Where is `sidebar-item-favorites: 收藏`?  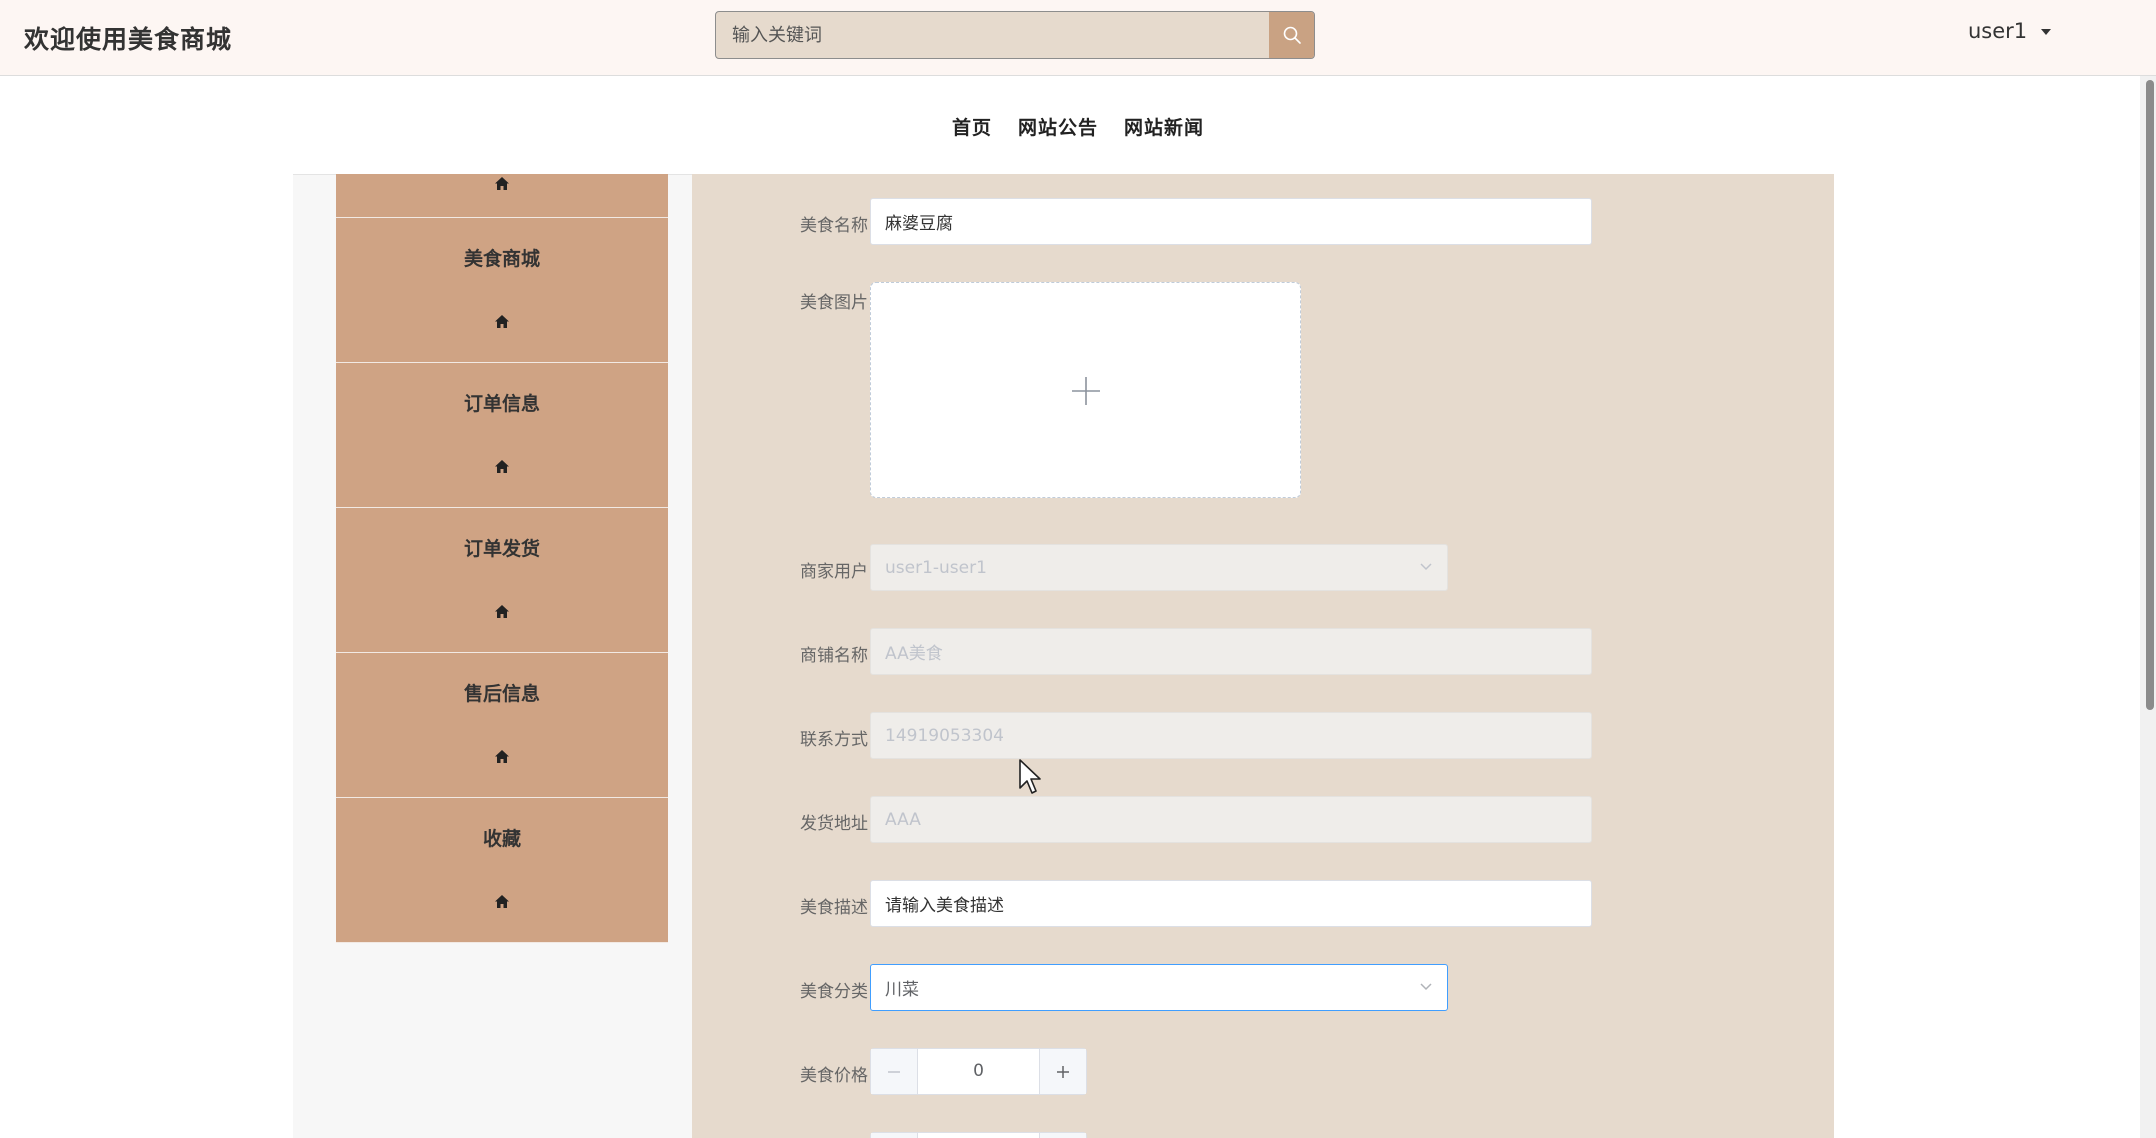 sidebar-item-favorites: 收藏 is located at coordinates (502, 870).